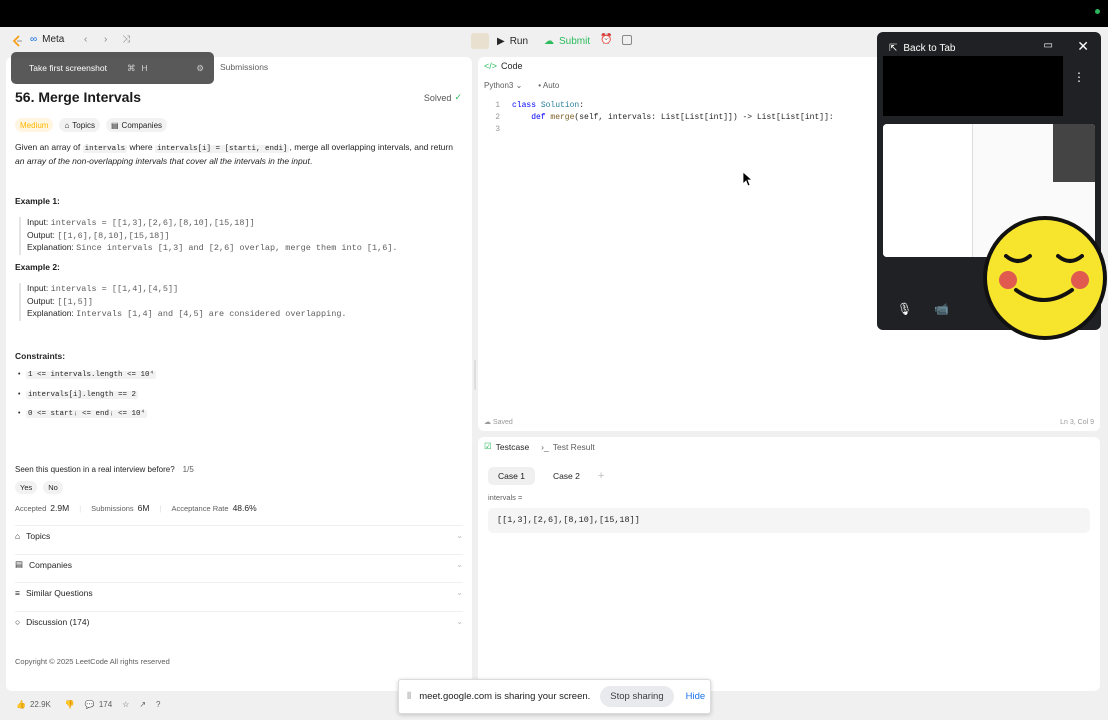 The height and width of the screenshot is (720, 1108). I want to click on submissions-label: Submissions, so click(112, 508).